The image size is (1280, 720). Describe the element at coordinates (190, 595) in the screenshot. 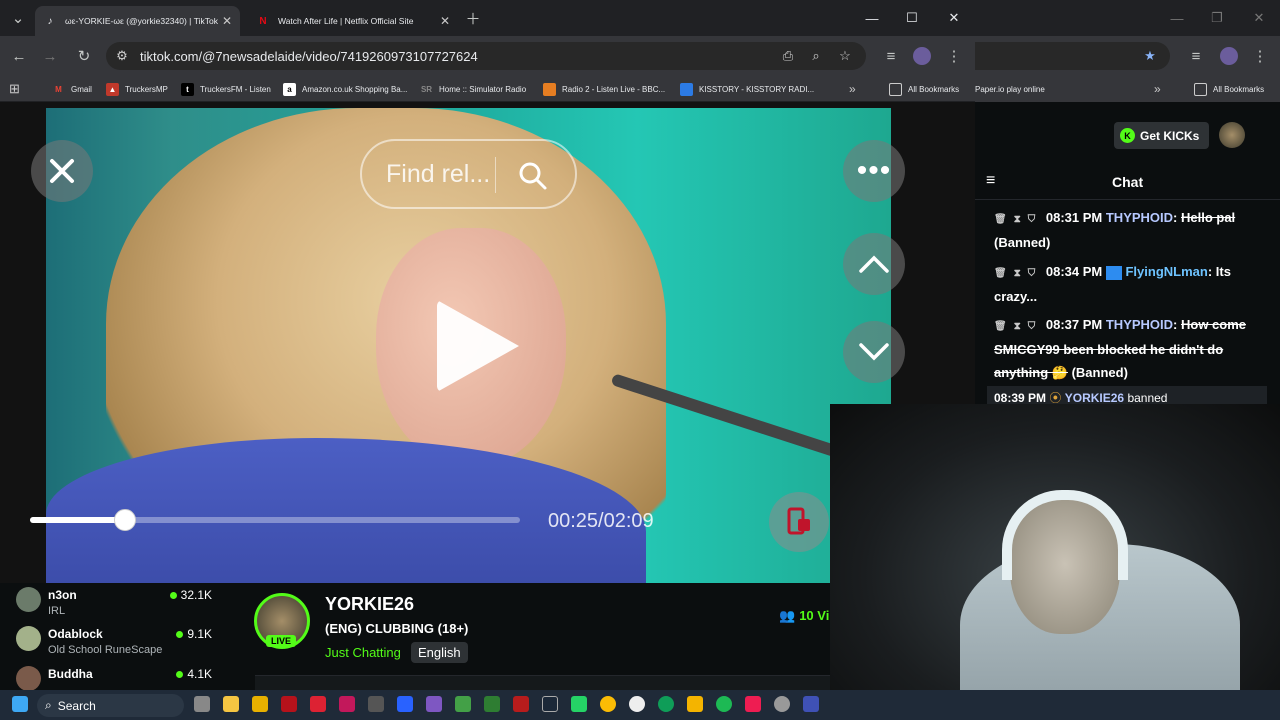

I see `channel-viewers: 32.1K` at that location.